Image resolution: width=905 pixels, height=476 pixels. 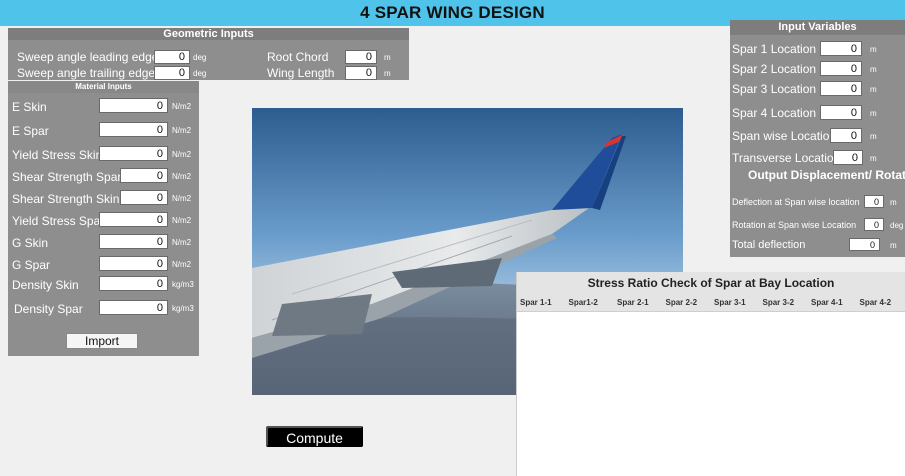 What do you see at coordinates (897, 225) in the screenshot?
I see `rotation-unit: deg` at bounding box center [897, 225].